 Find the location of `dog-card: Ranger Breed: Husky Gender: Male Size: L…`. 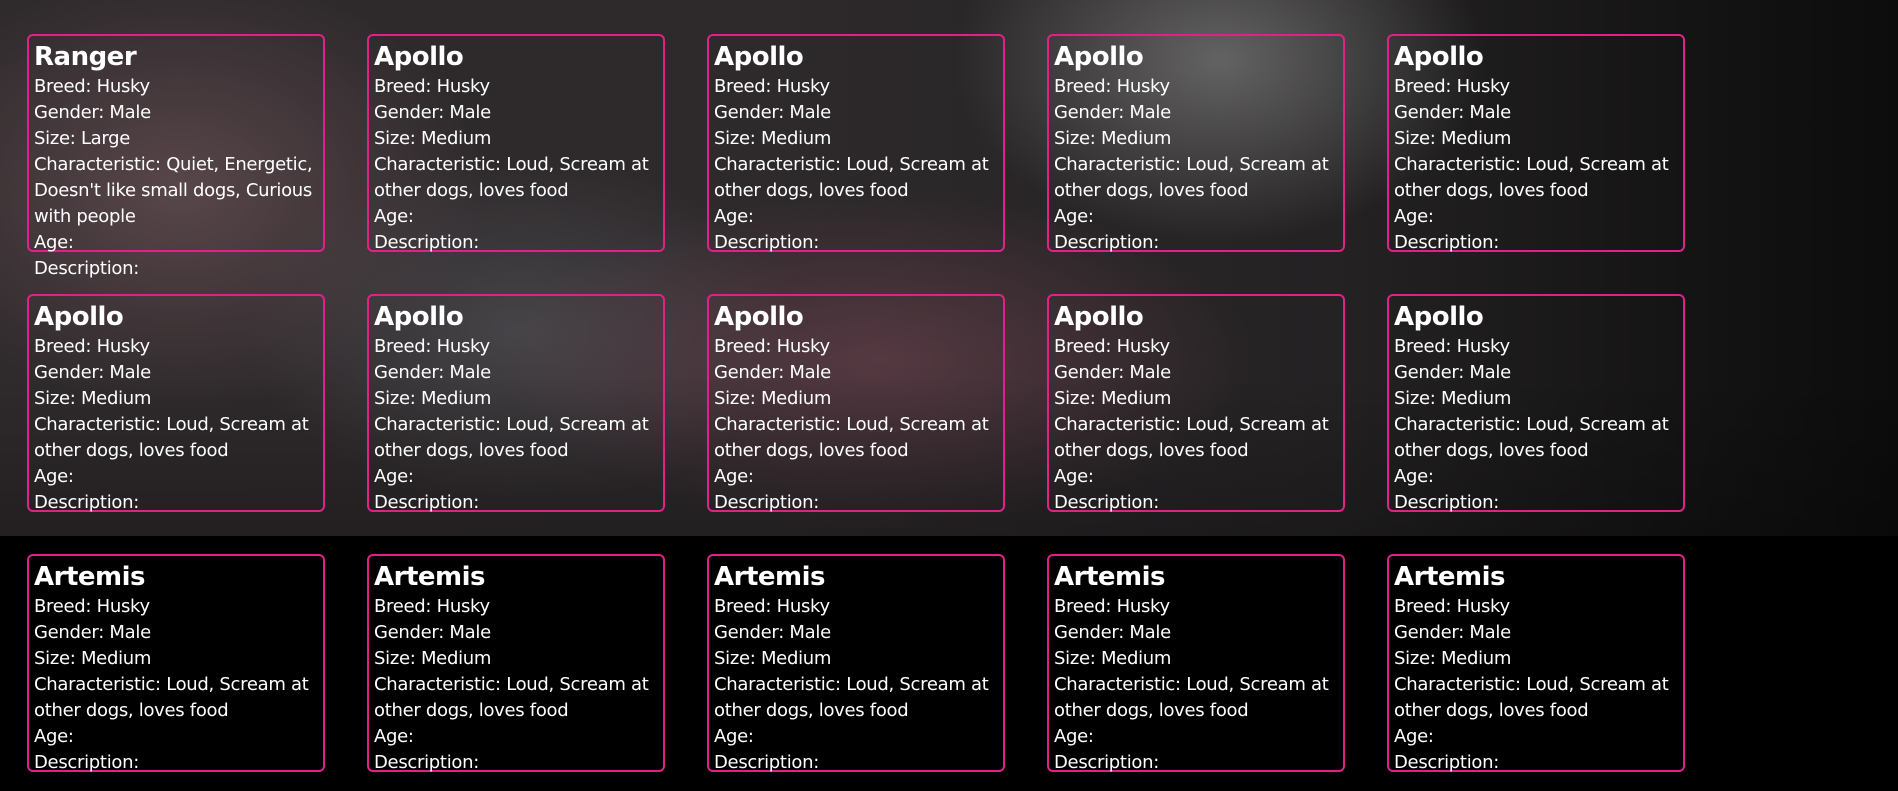

dog-card: Ranger Breed: Husky Gender: Male Size: L… is located at coordinates (176, 156).